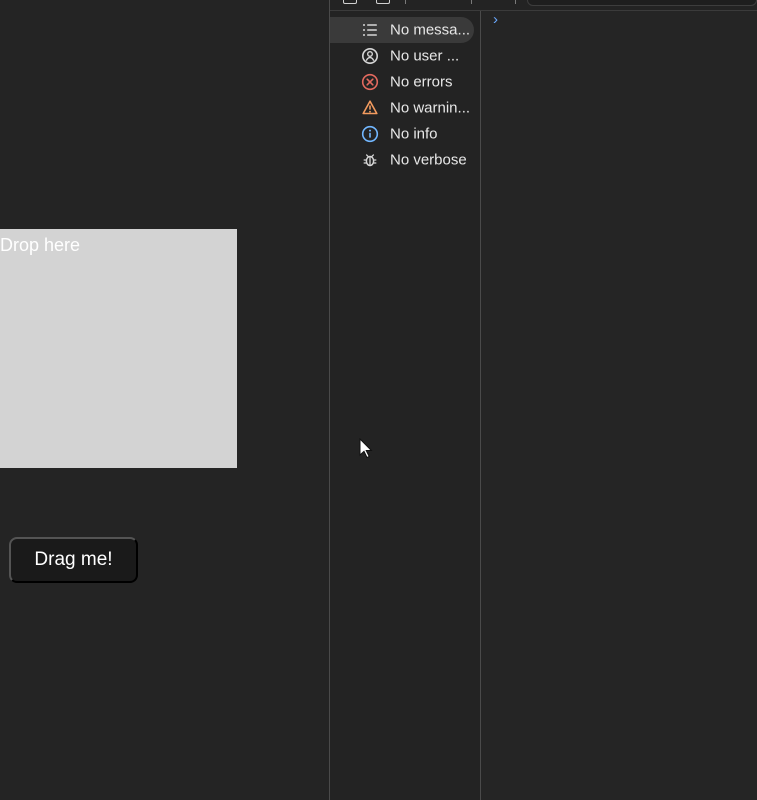  What do you see at coordinates (366, 449) in the screenshot?
I see `mouse-cursor-icon` at bounding box center [366, 449].